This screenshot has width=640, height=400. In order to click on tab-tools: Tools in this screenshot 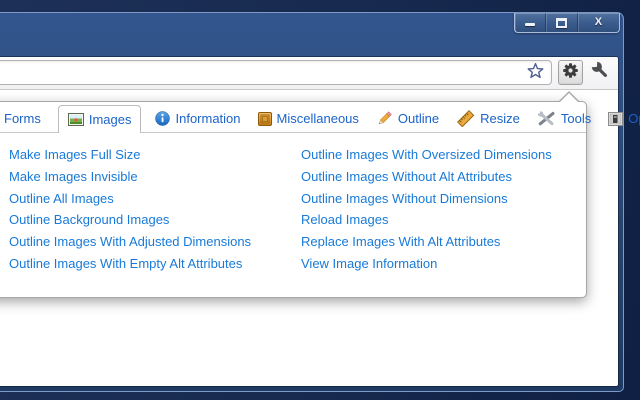, I will do `click(564, 118)`.